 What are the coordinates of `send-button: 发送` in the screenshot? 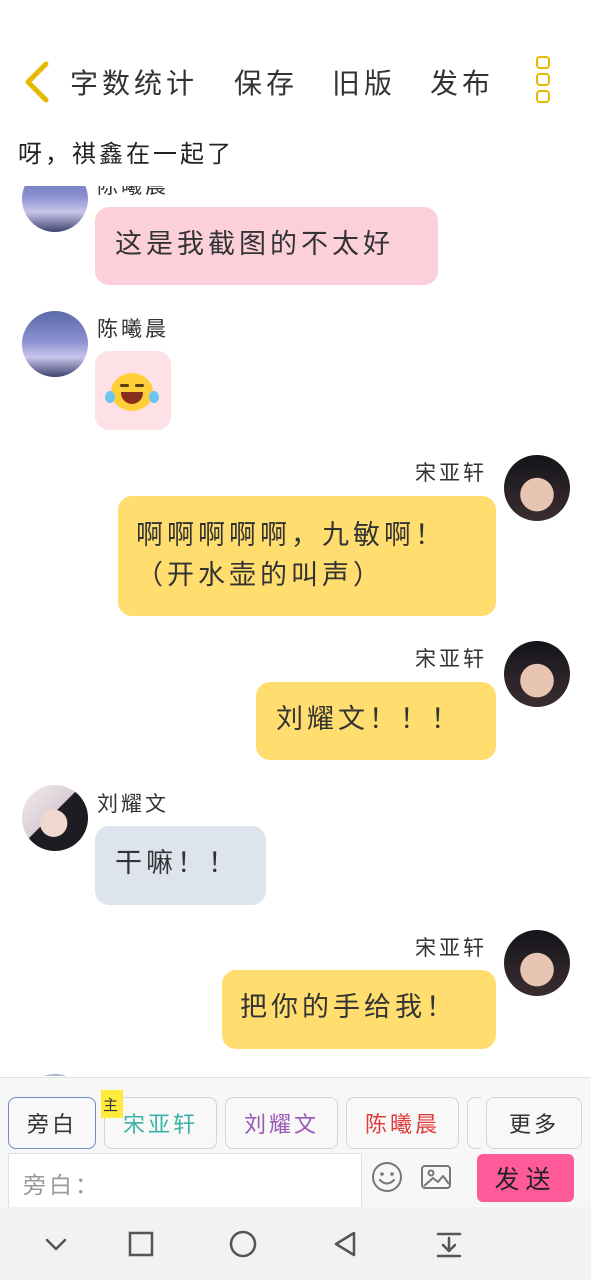 It's located at (525, 1178).